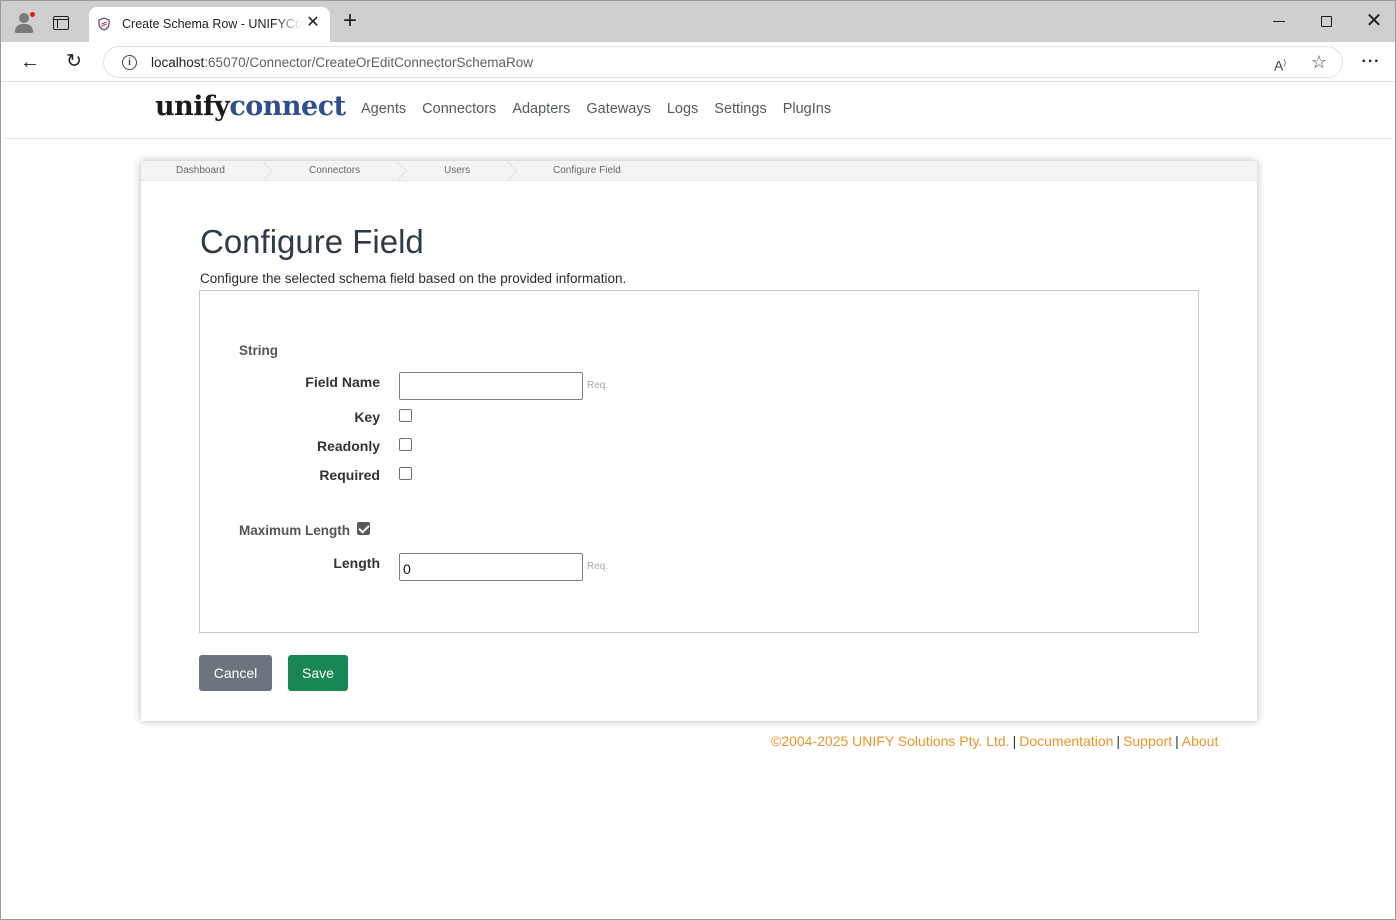  Describe the element at coordinates (1326, 21) in the screenshot. I see `maximize-icon` at that location.